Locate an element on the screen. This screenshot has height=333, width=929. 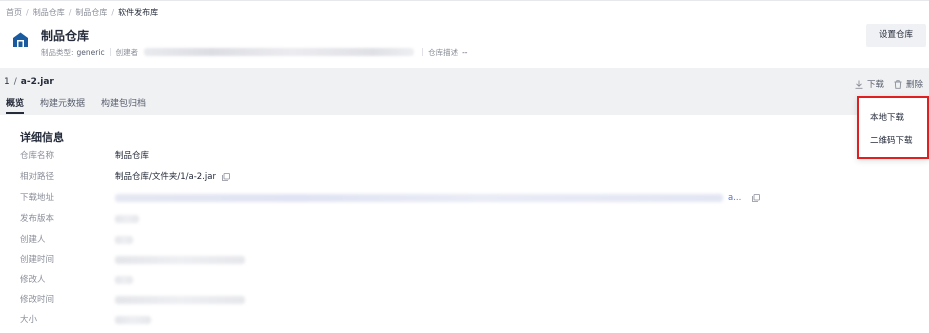
detail-label: 相对路径 is located at coordinates (37, 177).